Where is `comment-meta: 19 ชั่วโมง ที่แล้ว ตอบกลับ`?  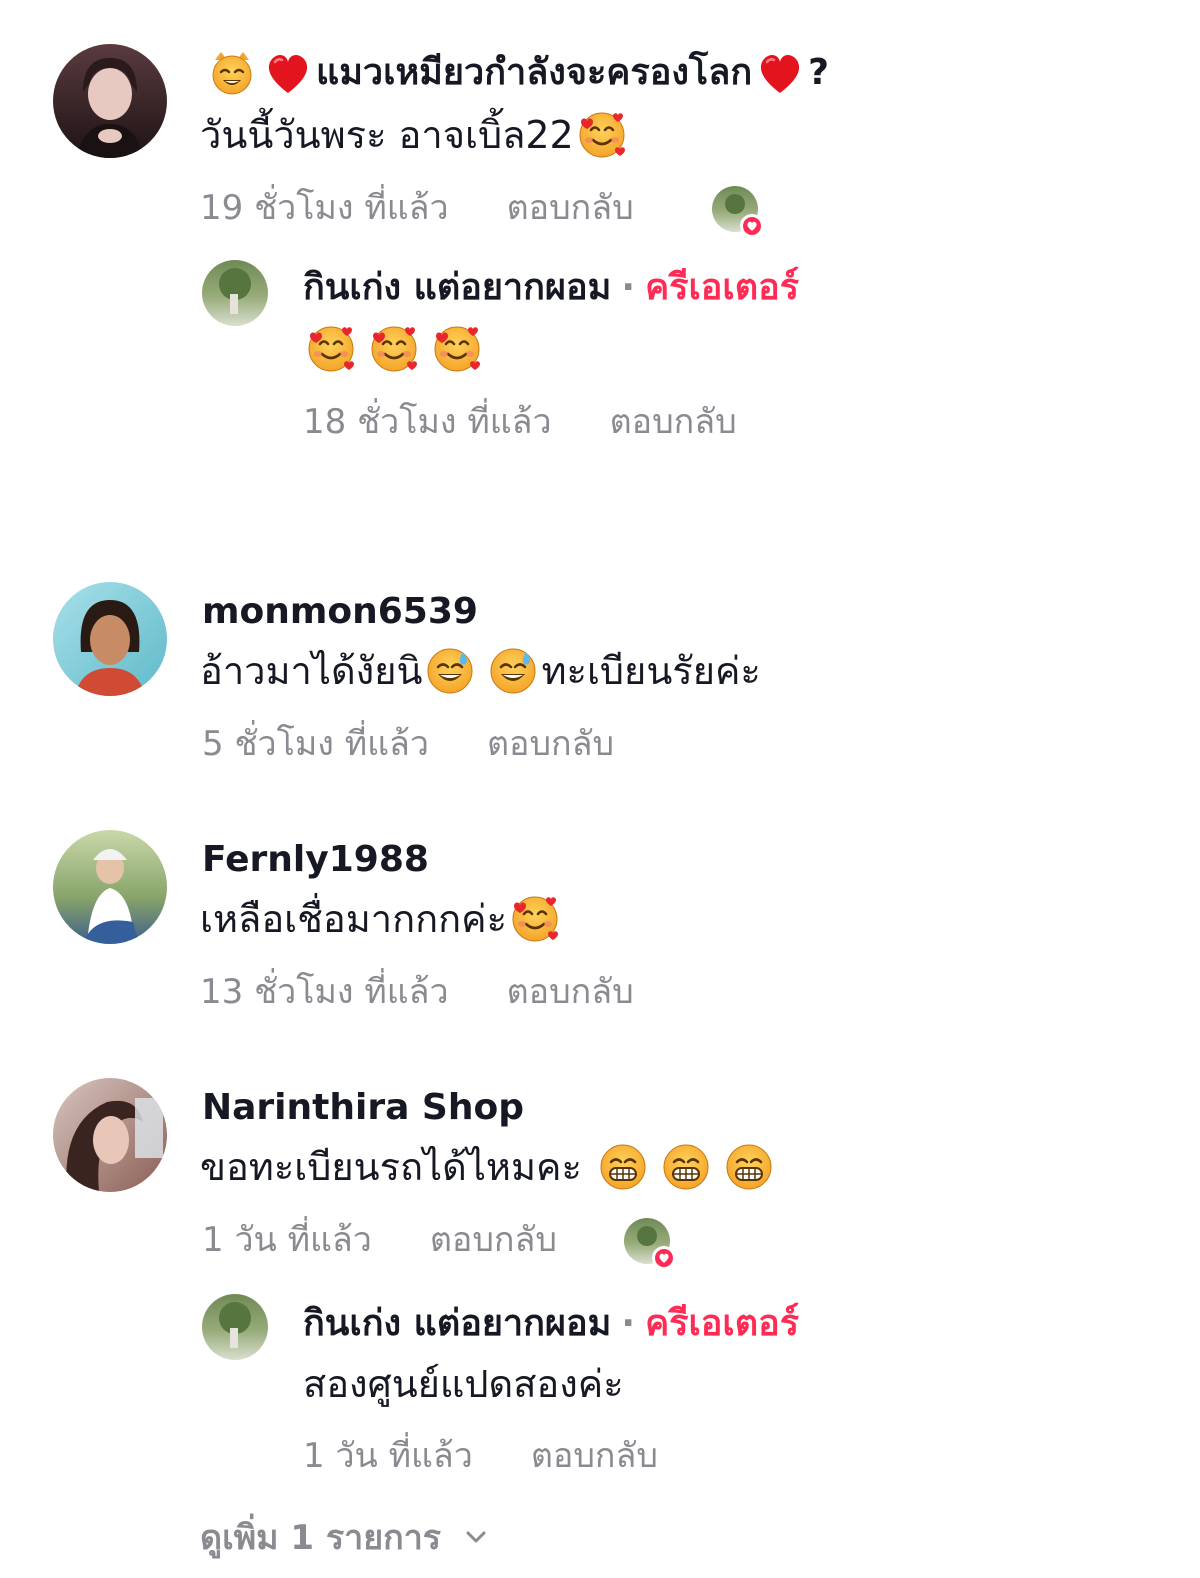
comment-meta: 19 ชั่วโมง ที่แล้ว ตอบกลับ is located at coordinates (417, 208).